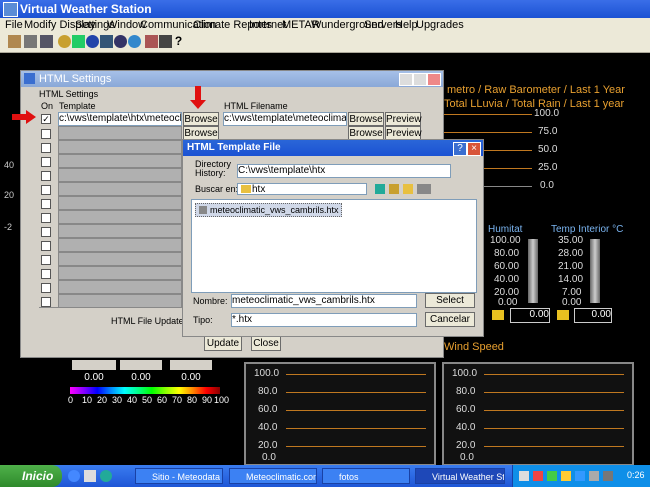 This screenshot has width=650, height=487. What do you see at coordinates (134, 41) in the screenshot?
I see `earth-icon` at bounding box center [134, 41].